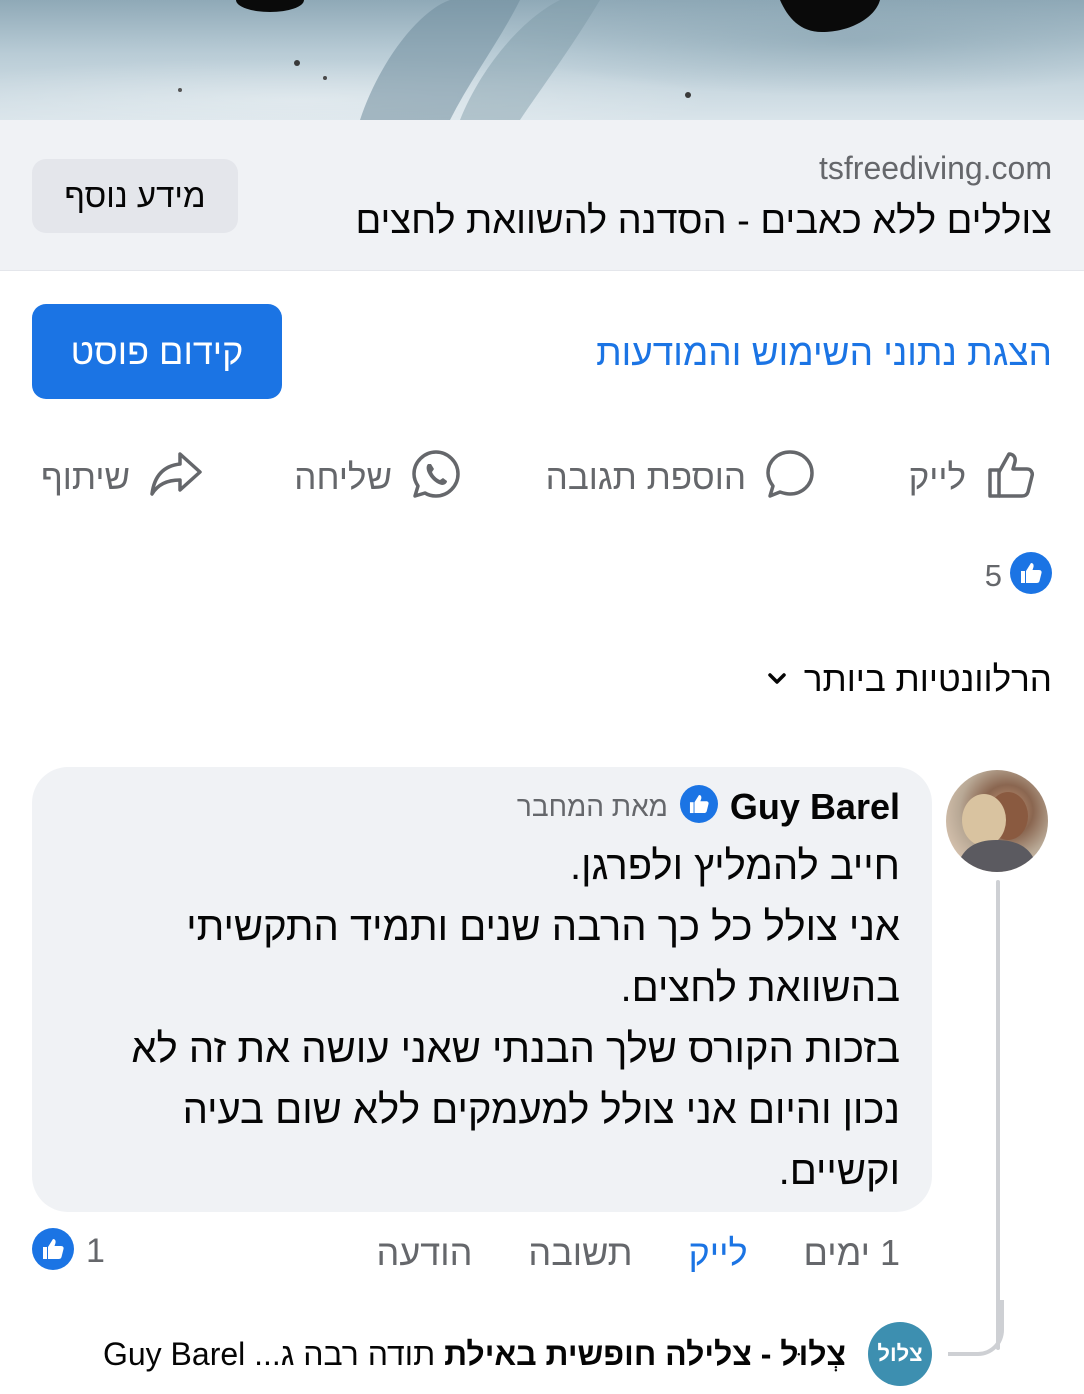 The image size is (1084, 1394). Describe the element at coordinates (580, 1253) in the screenshot. I see `comment-reply-button: תשובה` at that location.